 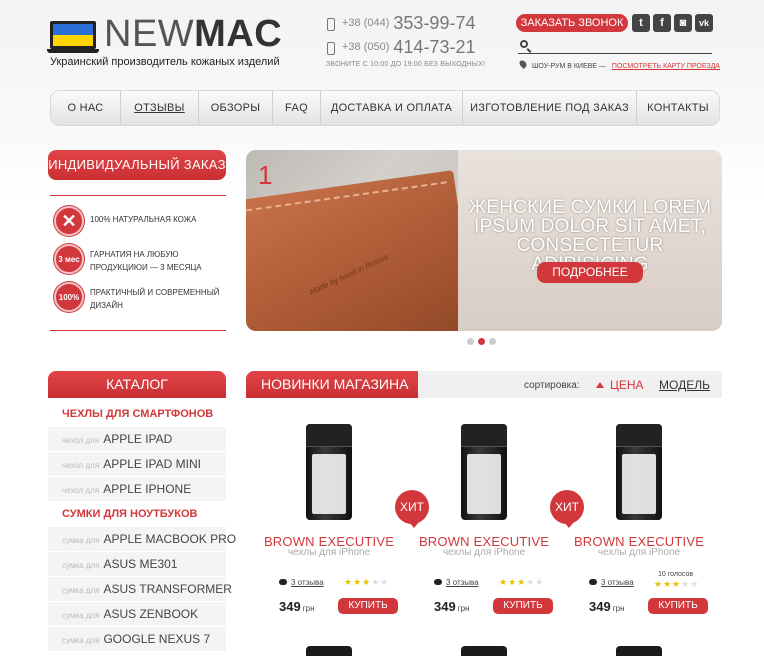 What do you see at coordinates (620, 385) in the screenshot?
I see `sort-by-price: ЦЕНА` at bounding box center [620, 385].